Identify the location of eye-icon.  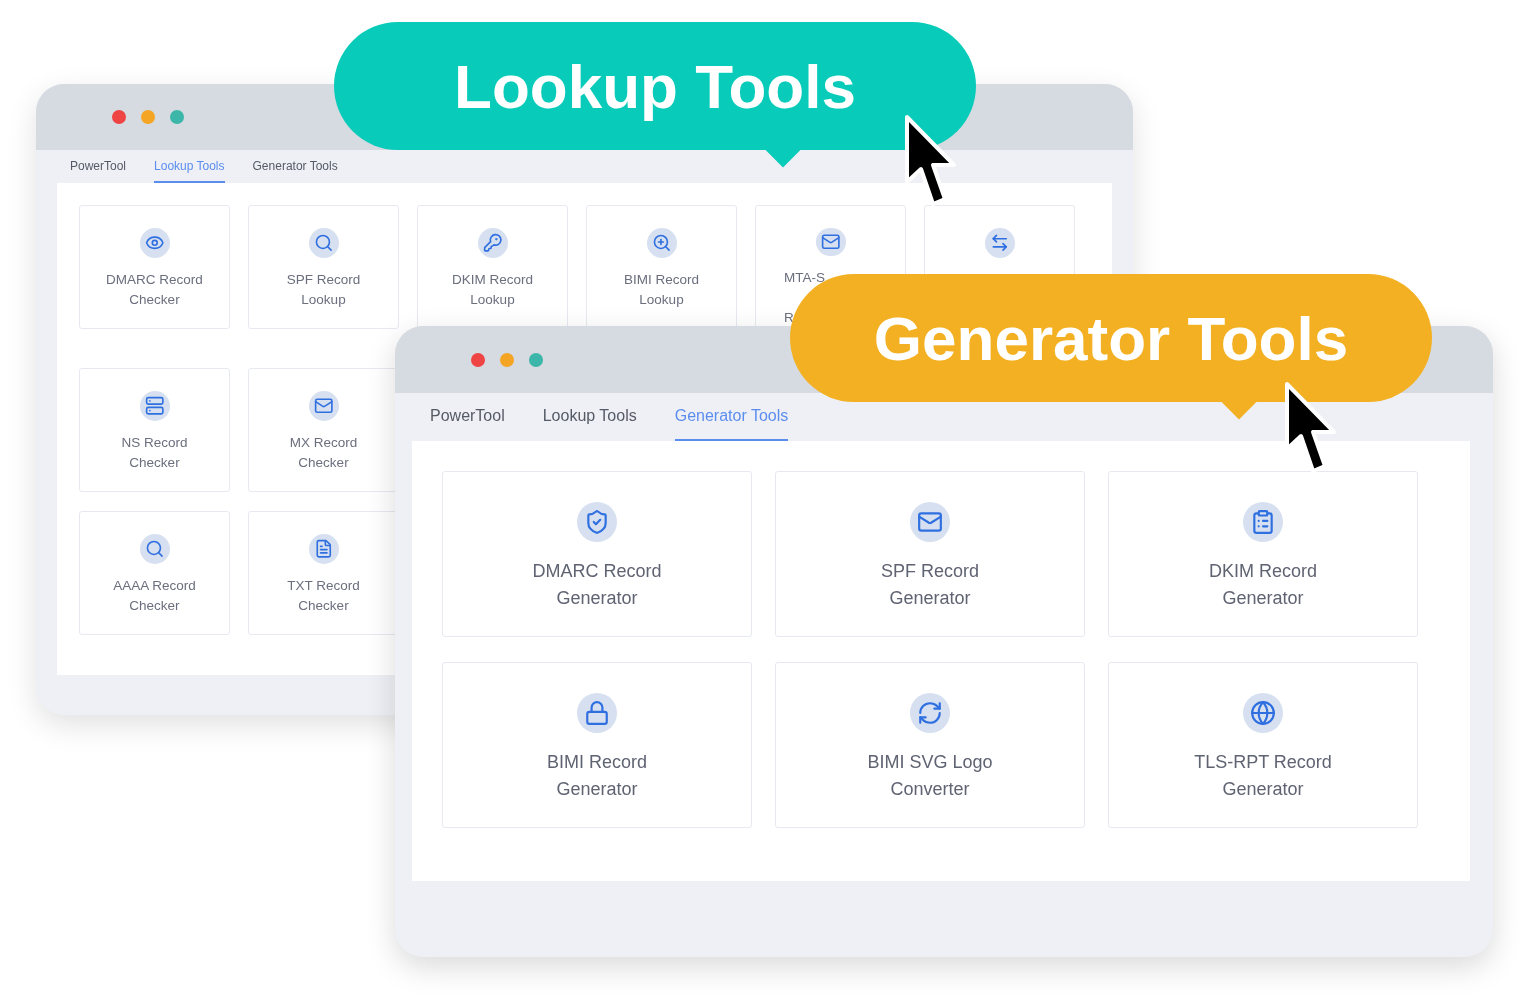
(154, 243).